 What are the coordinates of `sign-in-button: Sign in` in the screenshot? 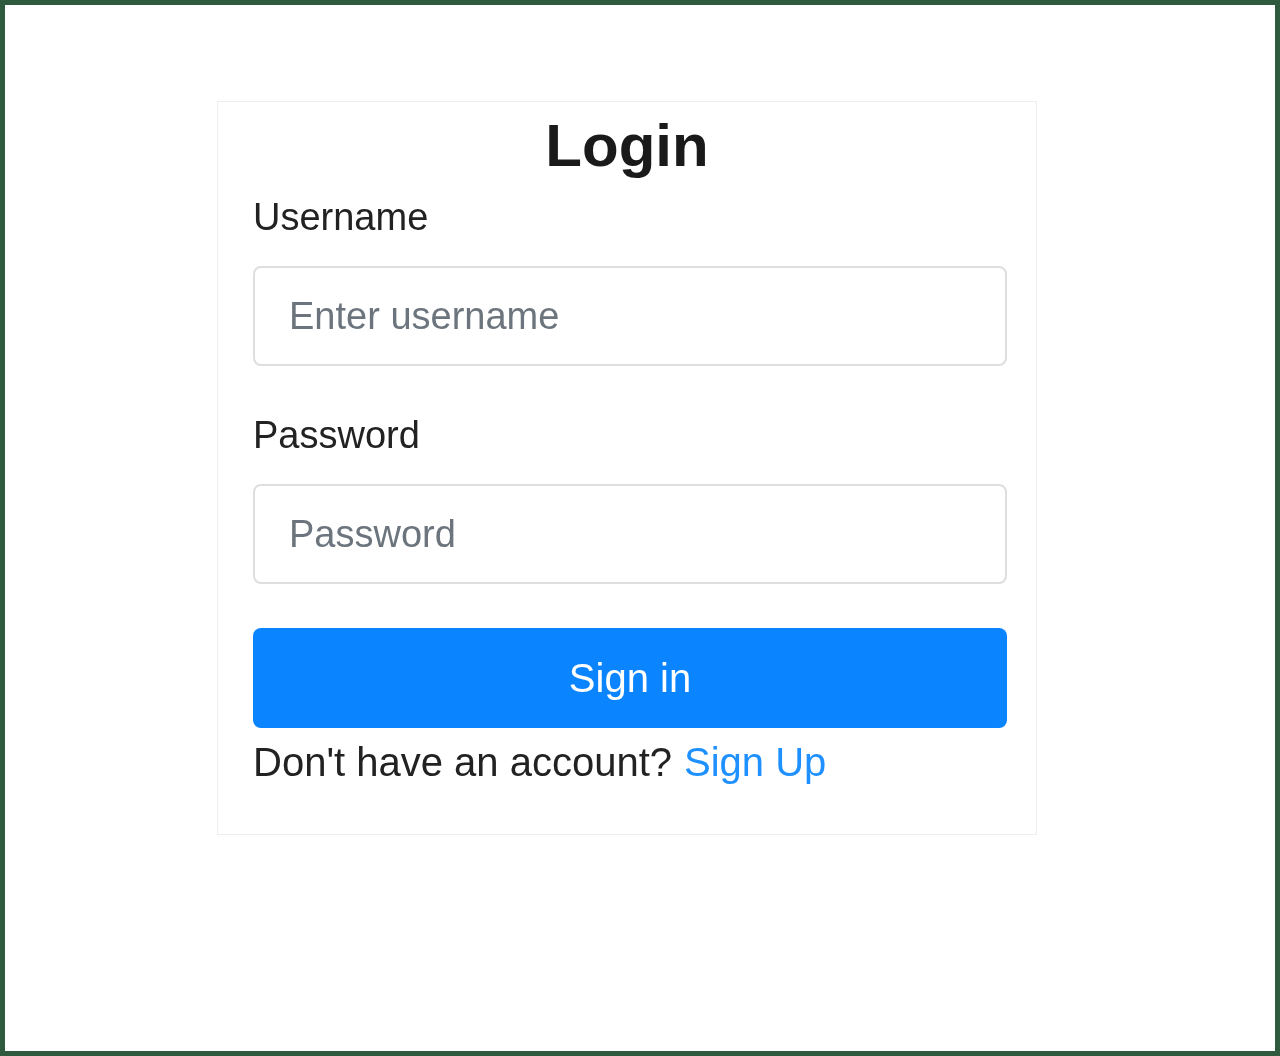 It's located at (630, 678).